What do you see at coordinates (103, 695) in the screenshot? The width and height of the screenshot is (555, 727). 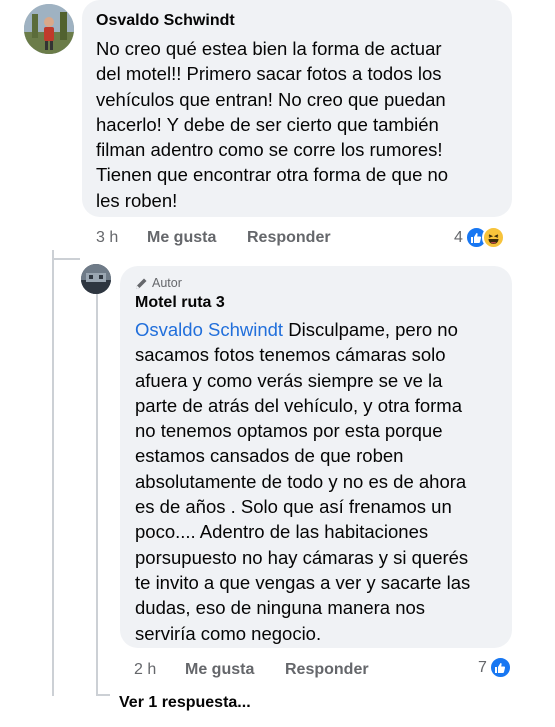 I see `thread-line-more` at bounding box center [103, 695].